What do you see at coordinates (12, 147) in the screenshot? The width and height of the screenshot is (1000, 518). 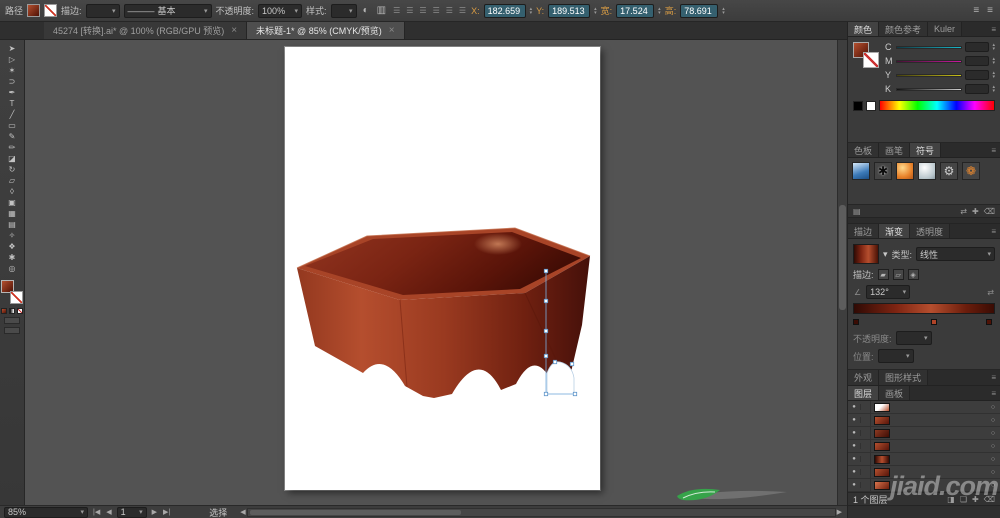 I see `pencil-tool: ✏` at bounding box center [12, 147].